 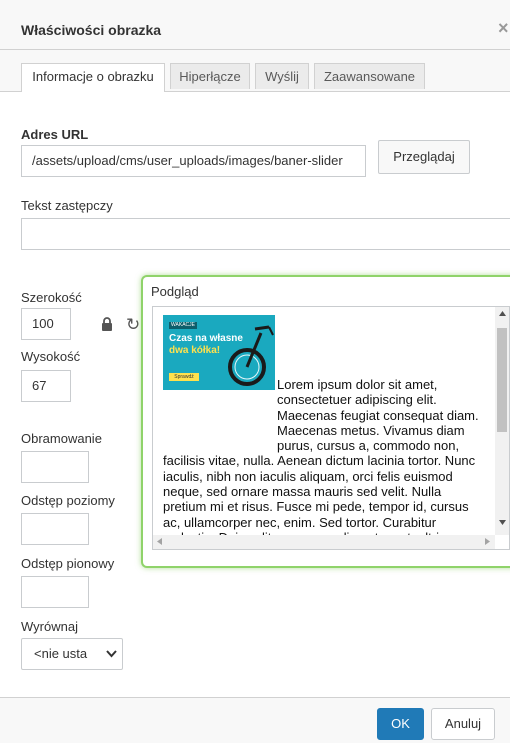 What do you see at coordinates (93, 77) in the screenshot?
I see `tab-image-info: Informacje o obrazku` at bounding box center [93, 77].